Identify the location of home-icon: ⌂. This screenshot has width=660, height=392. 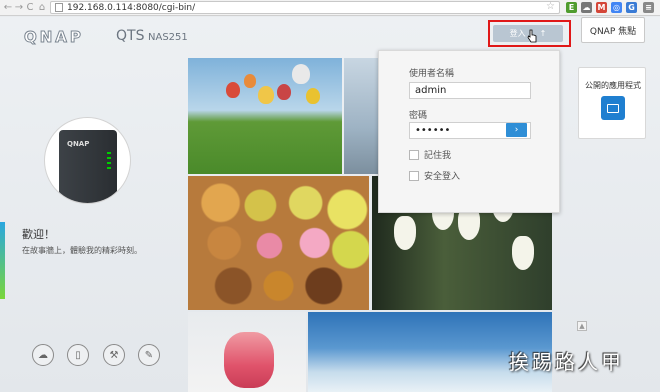
(42, 8).